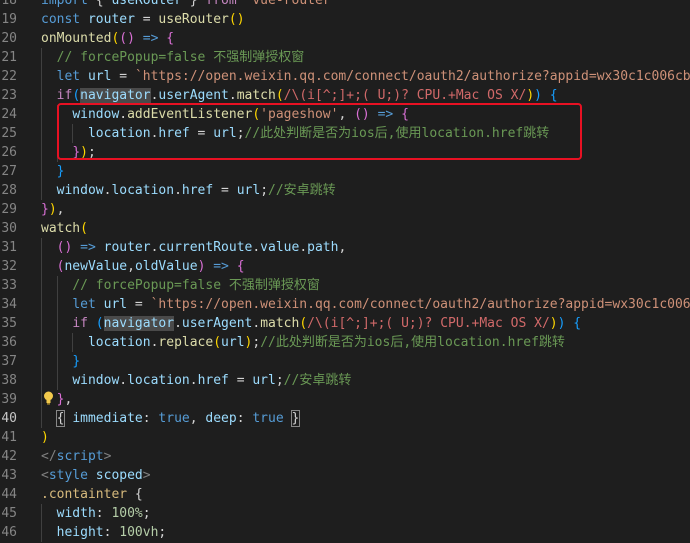 This screenshot has height=543, width=690. I want to click on code-line: 42 </script>, so click(345, 456).